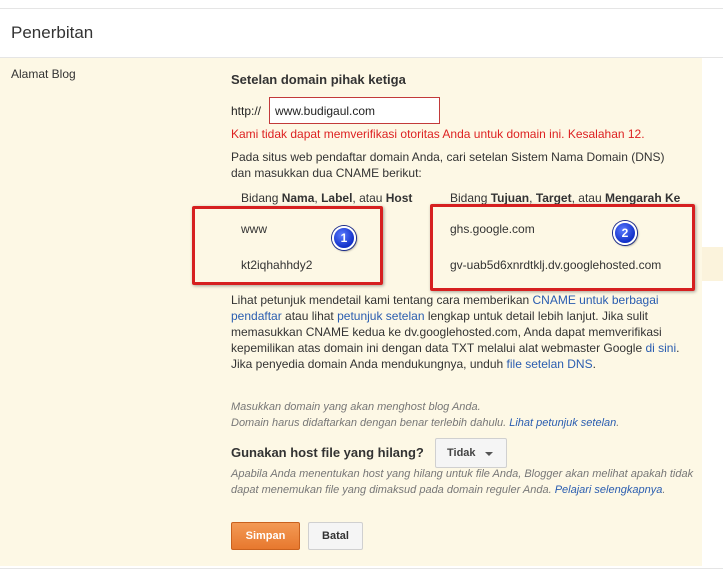 The width and height of the screenshot is (723, 576). I want to click on table-overflow-strip, so click(712, 264).